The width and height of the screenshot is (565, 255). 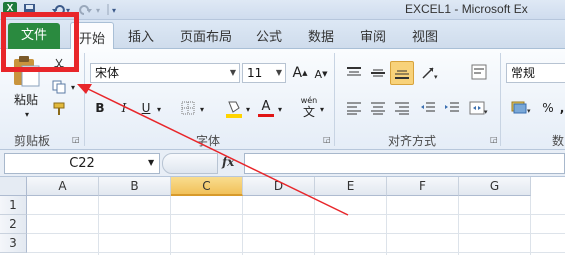 I want to click on align-top-icon, so click(x=354, y=73).